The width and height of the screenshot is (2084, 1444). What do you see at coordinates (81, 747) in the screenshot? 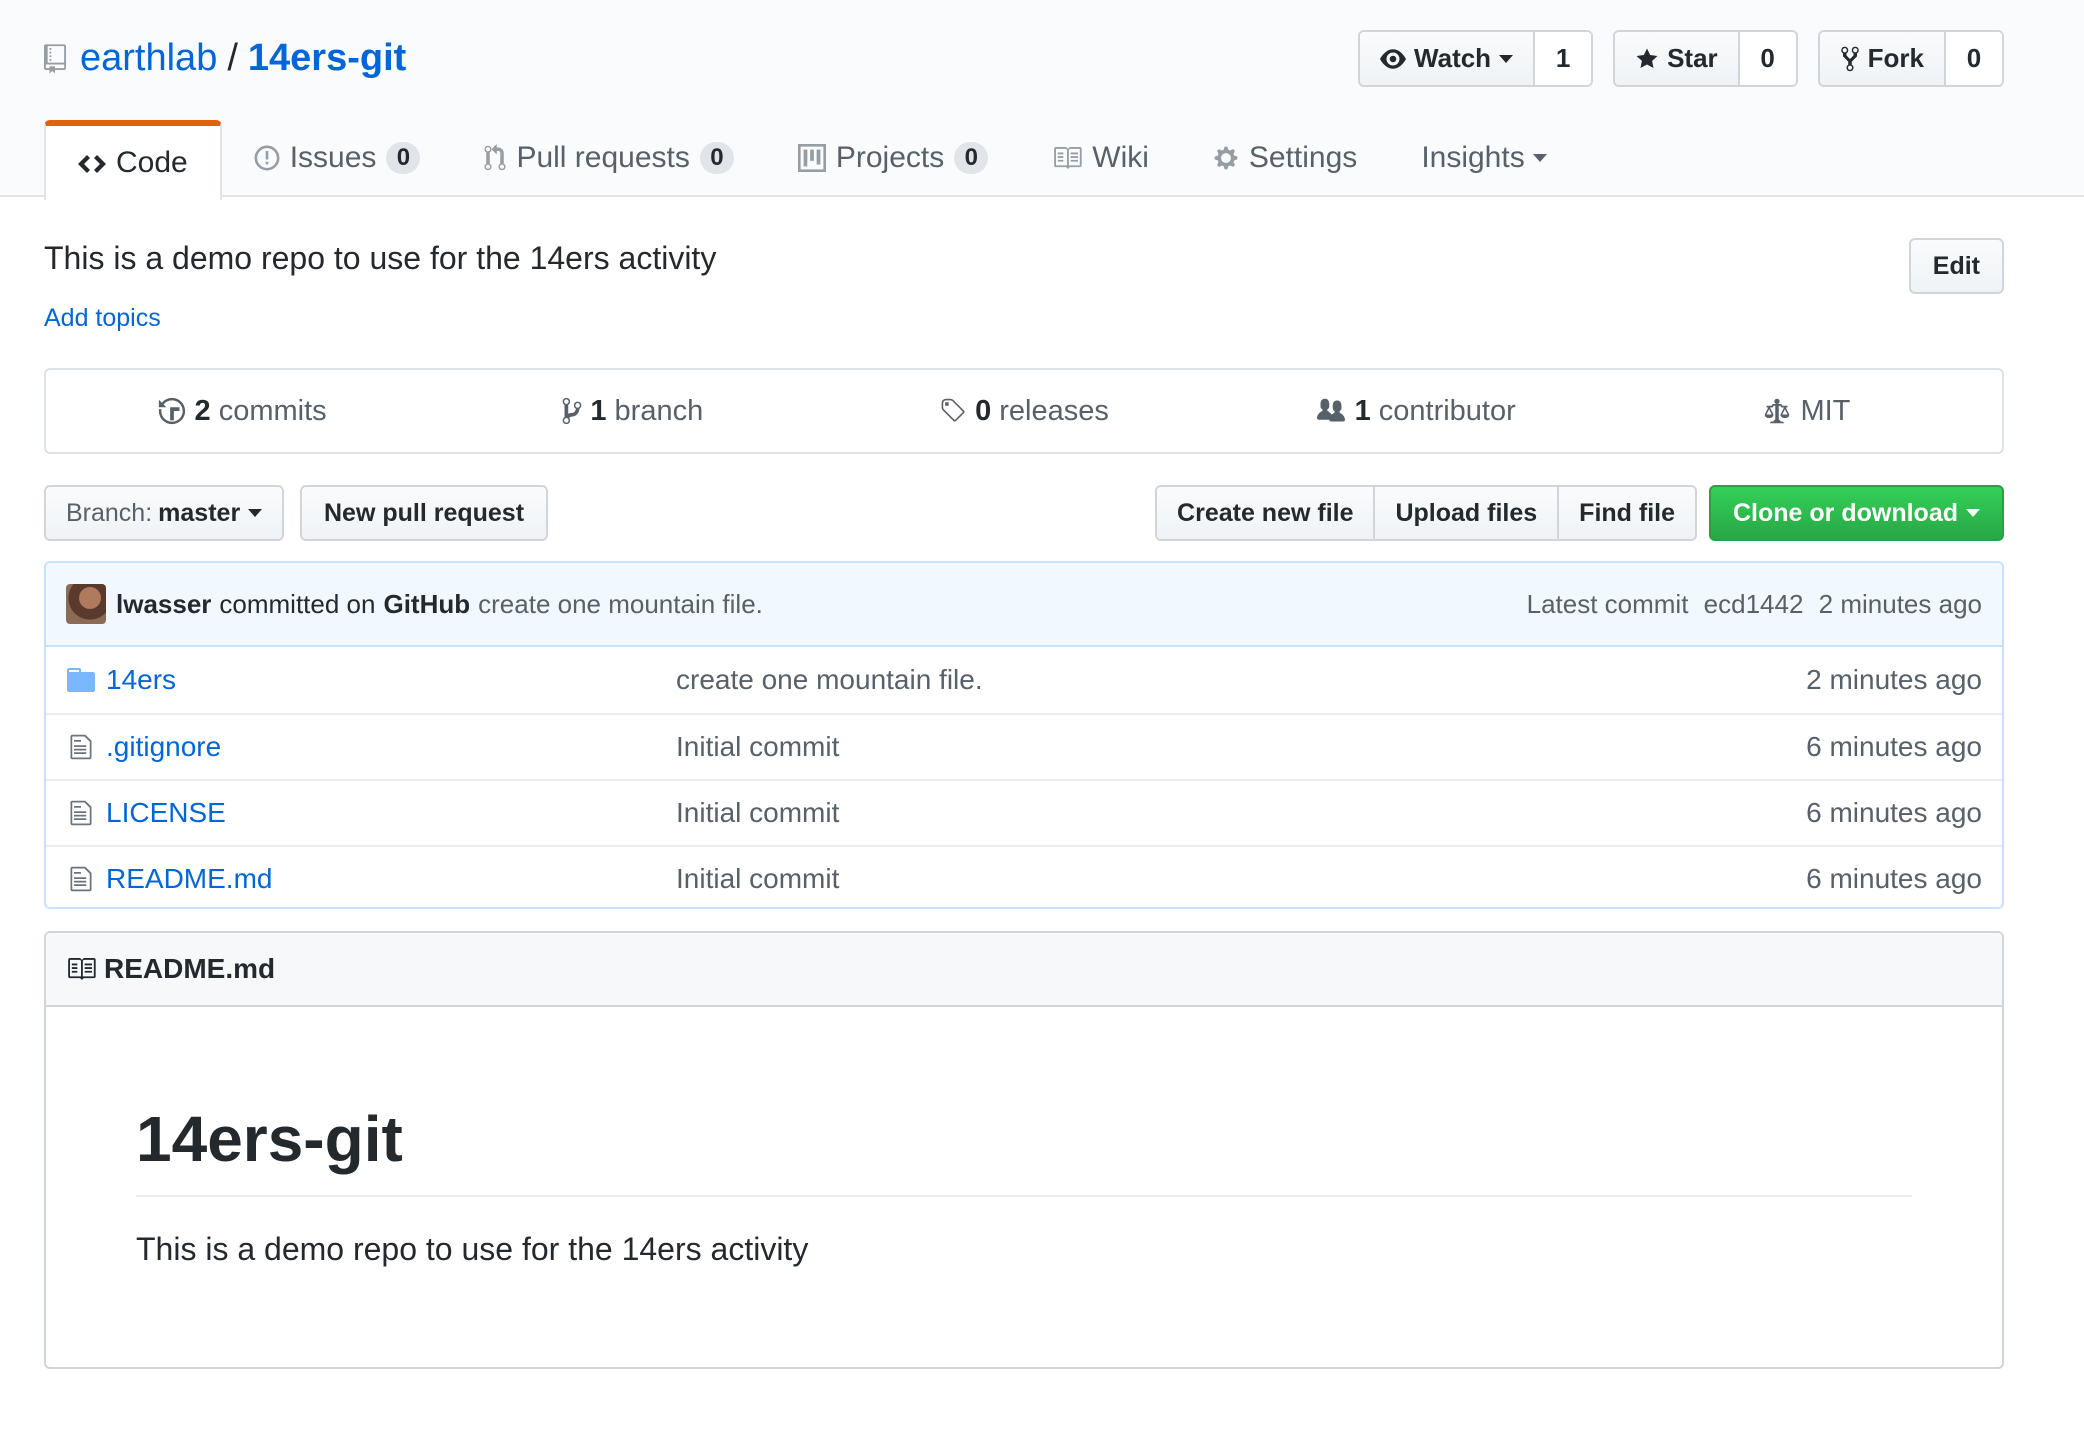
I see `file-icon` at bounding box center [81, 747].